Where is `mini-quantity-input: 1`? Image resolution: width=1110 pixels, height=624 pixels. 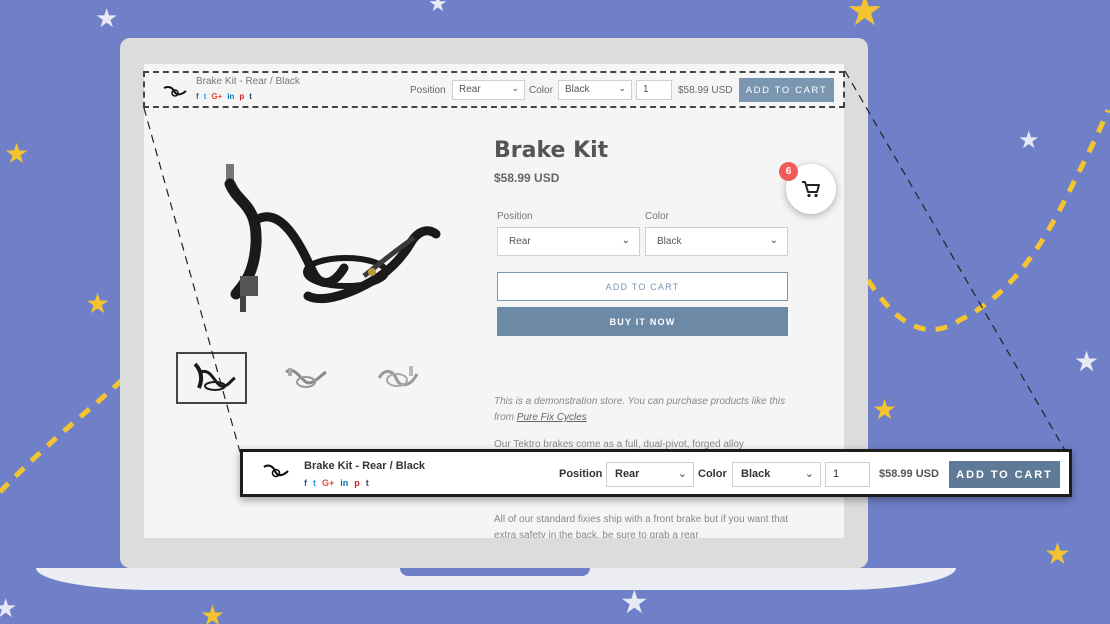 mini-quantity-input: 1 is located at coordinates (654, 90).